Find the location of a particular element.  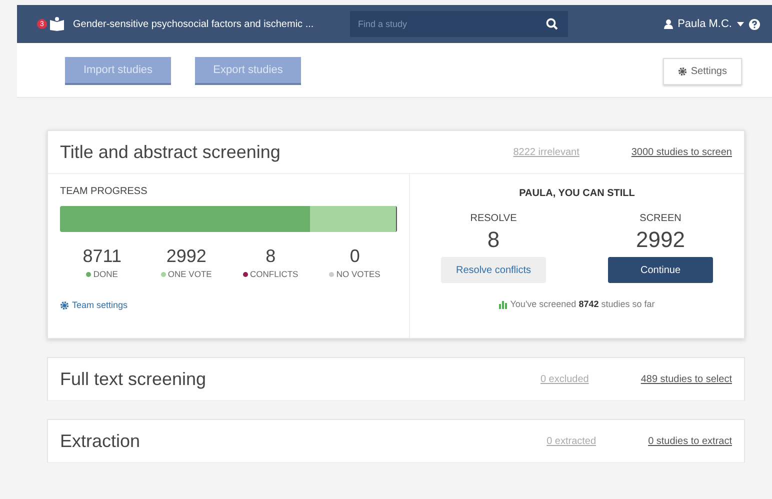

stage-title: Extraction is located at coordinates (100, 441).